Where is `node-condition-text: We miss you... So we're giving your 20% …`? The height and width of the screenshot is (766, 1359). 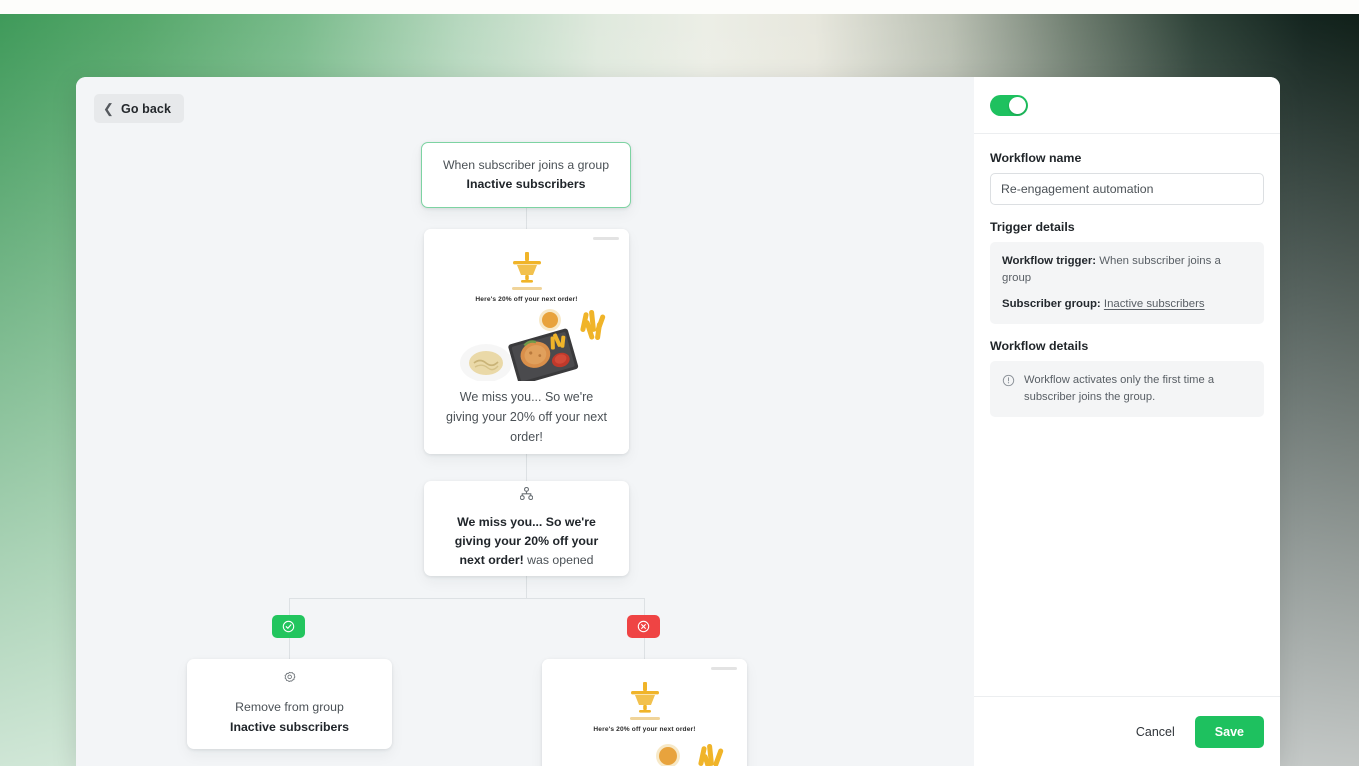
node-condition-text: We miss you... So we're giving your 20% … is located at coordinates (526, 541).